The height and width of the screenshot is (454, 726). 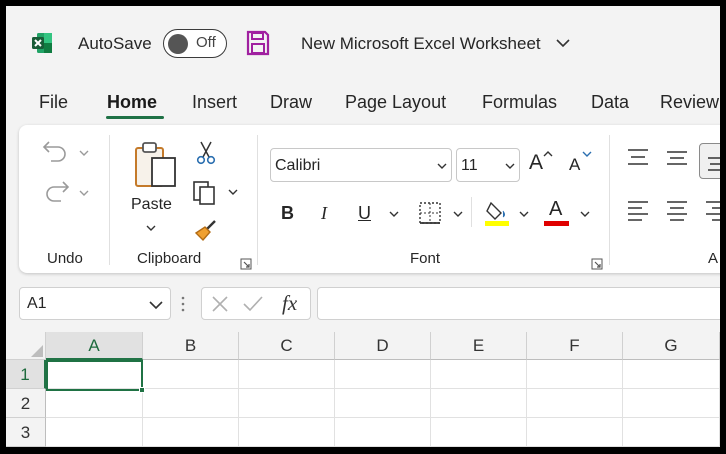 What do you see at coordinates (458, 214) in the screenshot?
I see `borders-dropdown-icon` at bounding box center [458, 214].